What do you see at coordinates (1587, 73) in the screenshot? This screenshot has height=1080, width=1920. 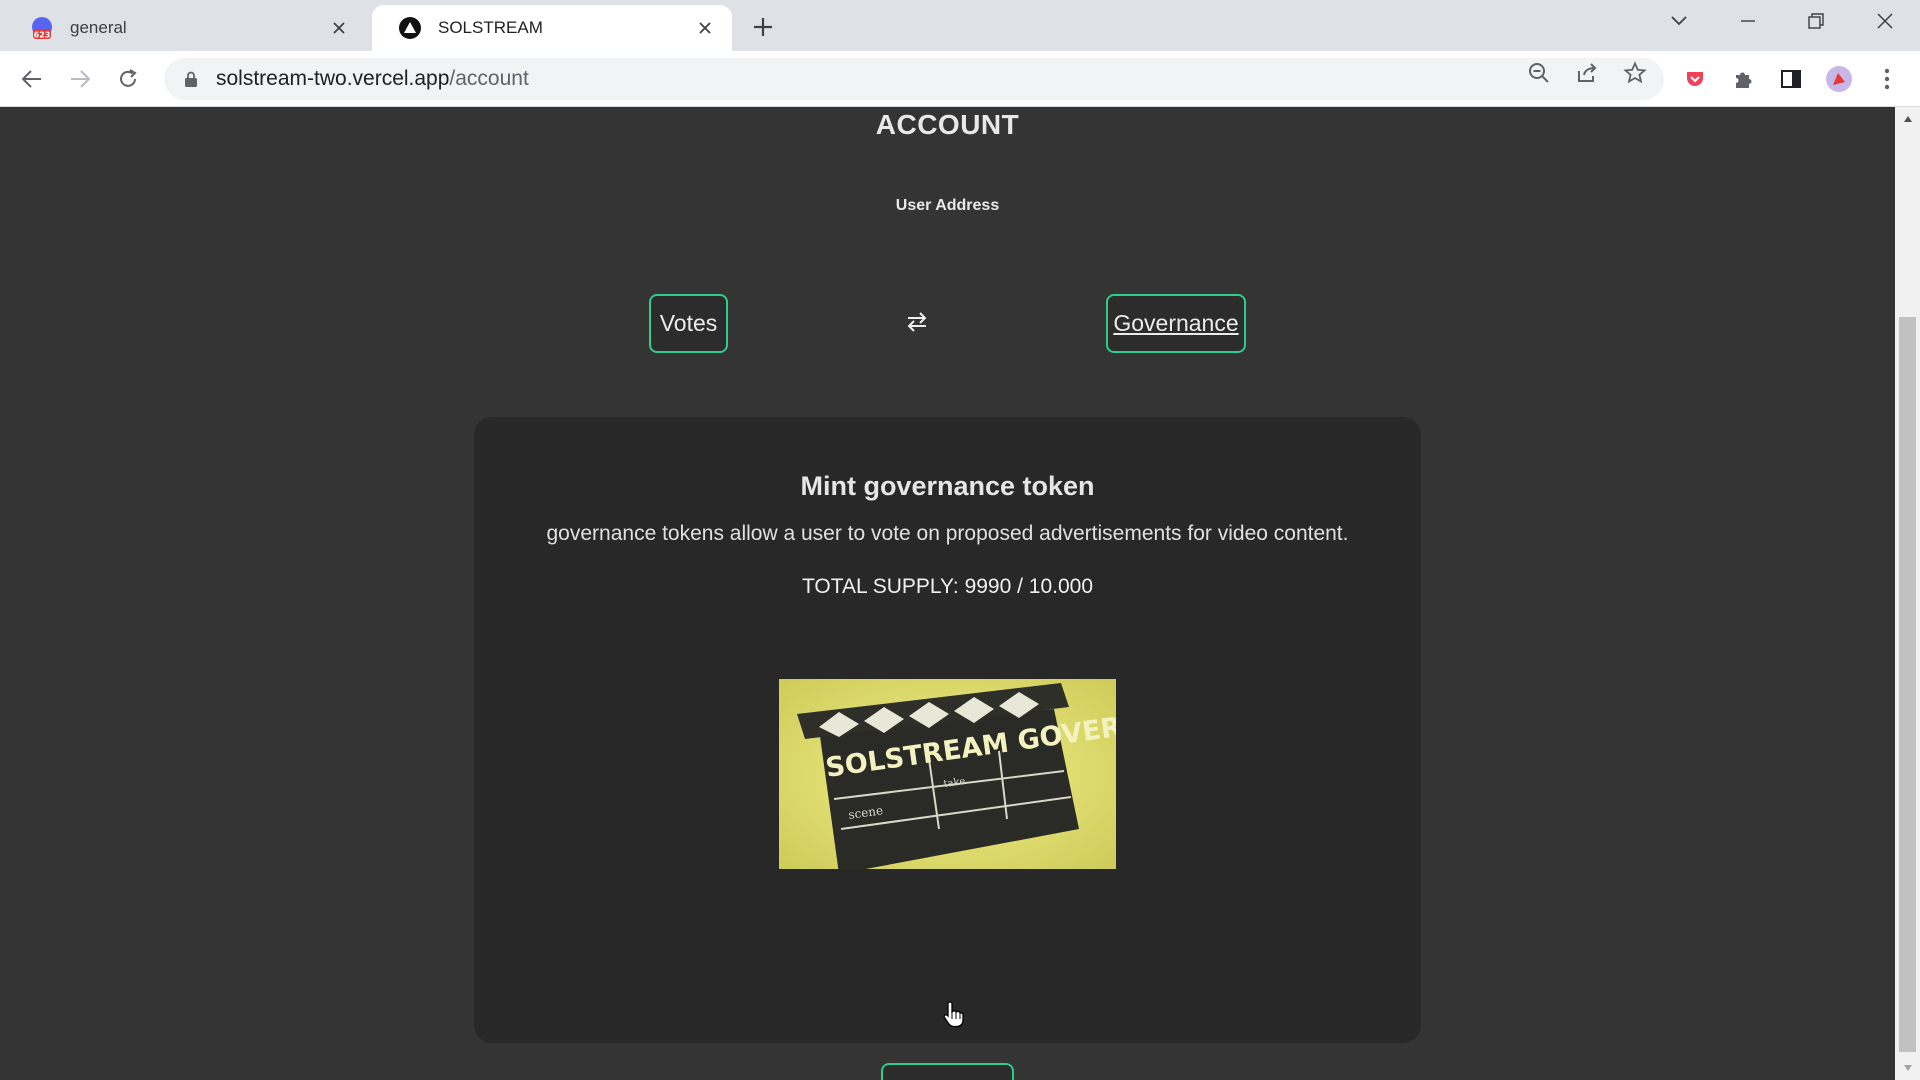 I see `share-icon` at bounding box center [1587, 73].